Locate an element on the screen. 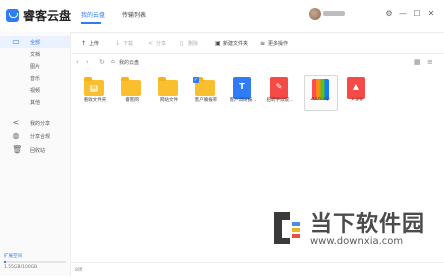  gear-icon: ⚙ is located at coordinates (389, 14).